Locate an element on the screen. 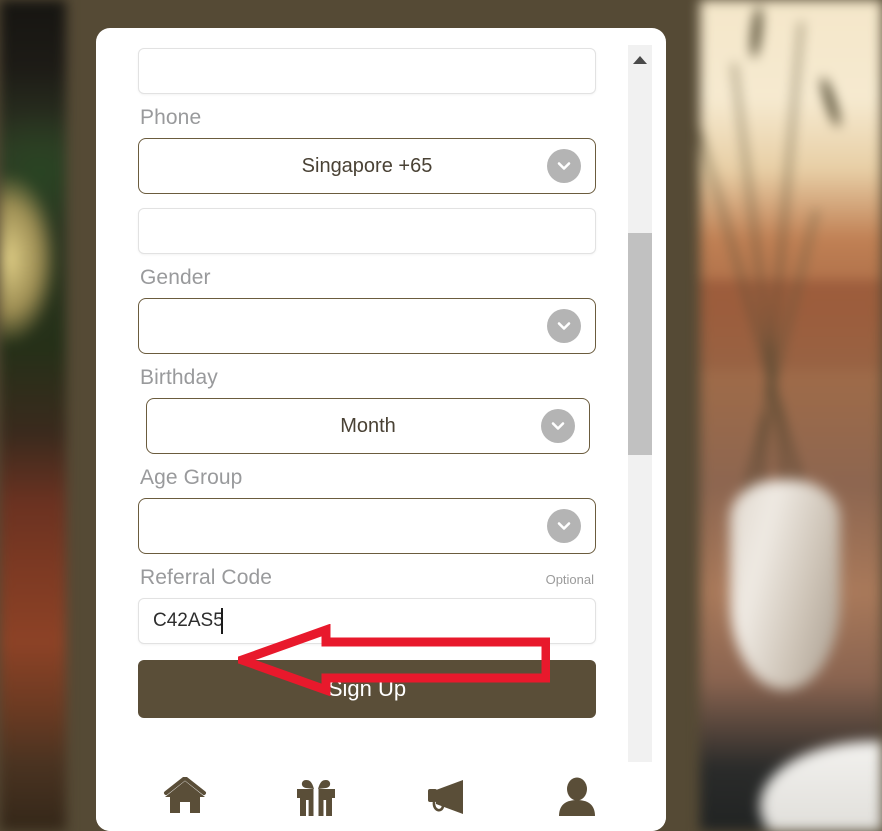 This screenshot has height=831, width=882. phone-country-select: Singapore +65 is located at coordinates (367, 166).